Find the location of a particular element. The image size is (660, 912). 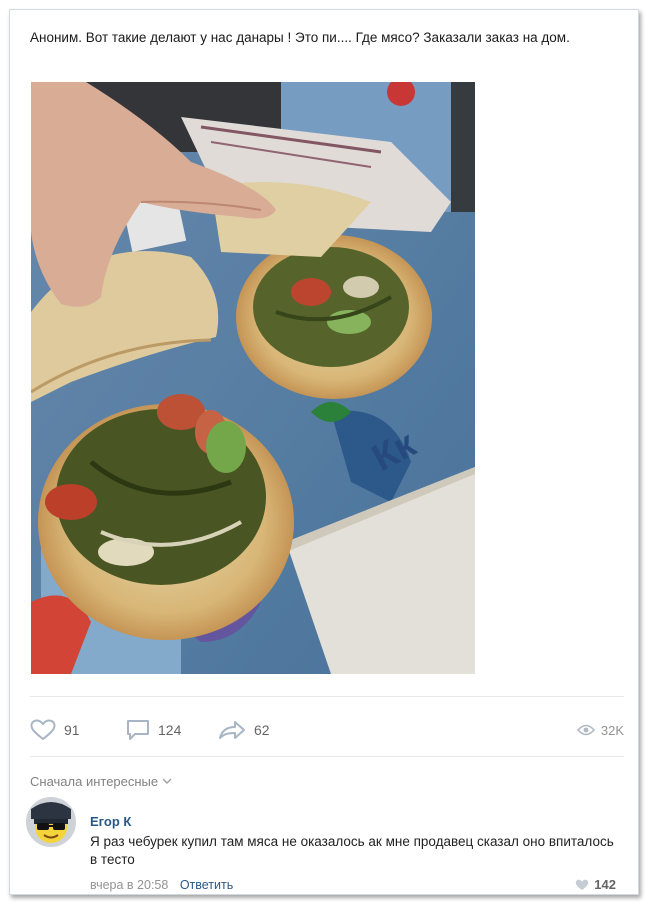

views-counter: 32K is located at coordinates (600, 730).